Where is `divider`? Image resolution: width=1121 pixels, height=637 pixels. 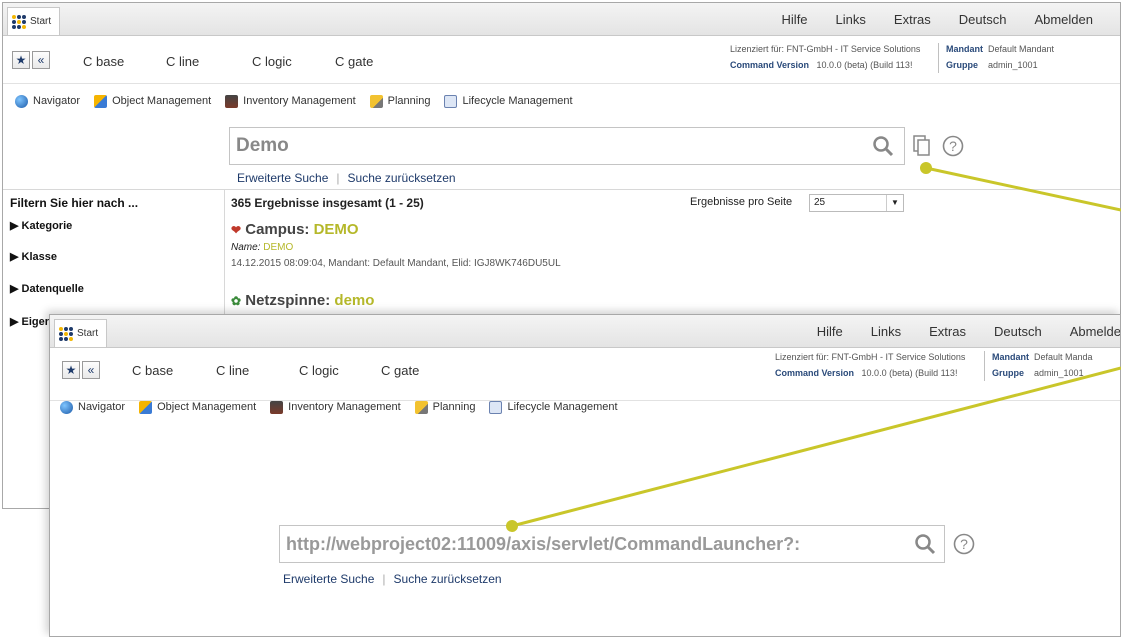
divider is located at coordinates (984, 366).